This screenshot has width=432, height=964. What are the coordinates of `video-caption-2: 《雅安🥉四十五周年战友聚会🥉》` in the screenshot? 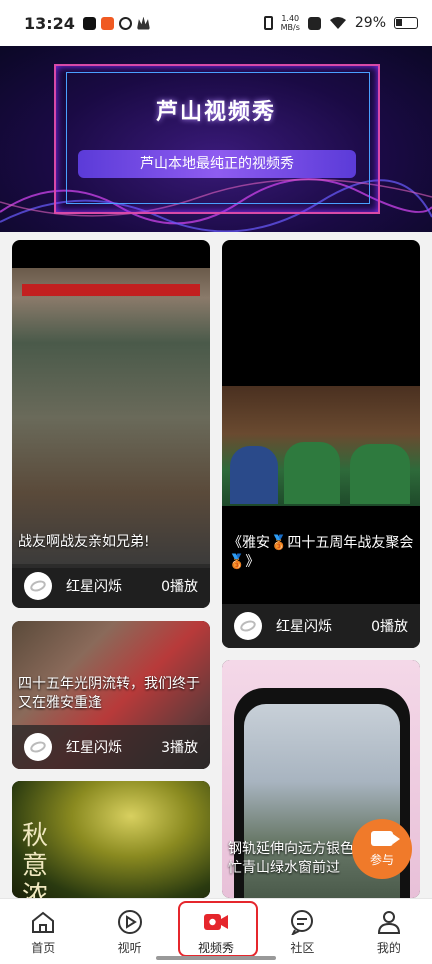 It's located at (321, 552).